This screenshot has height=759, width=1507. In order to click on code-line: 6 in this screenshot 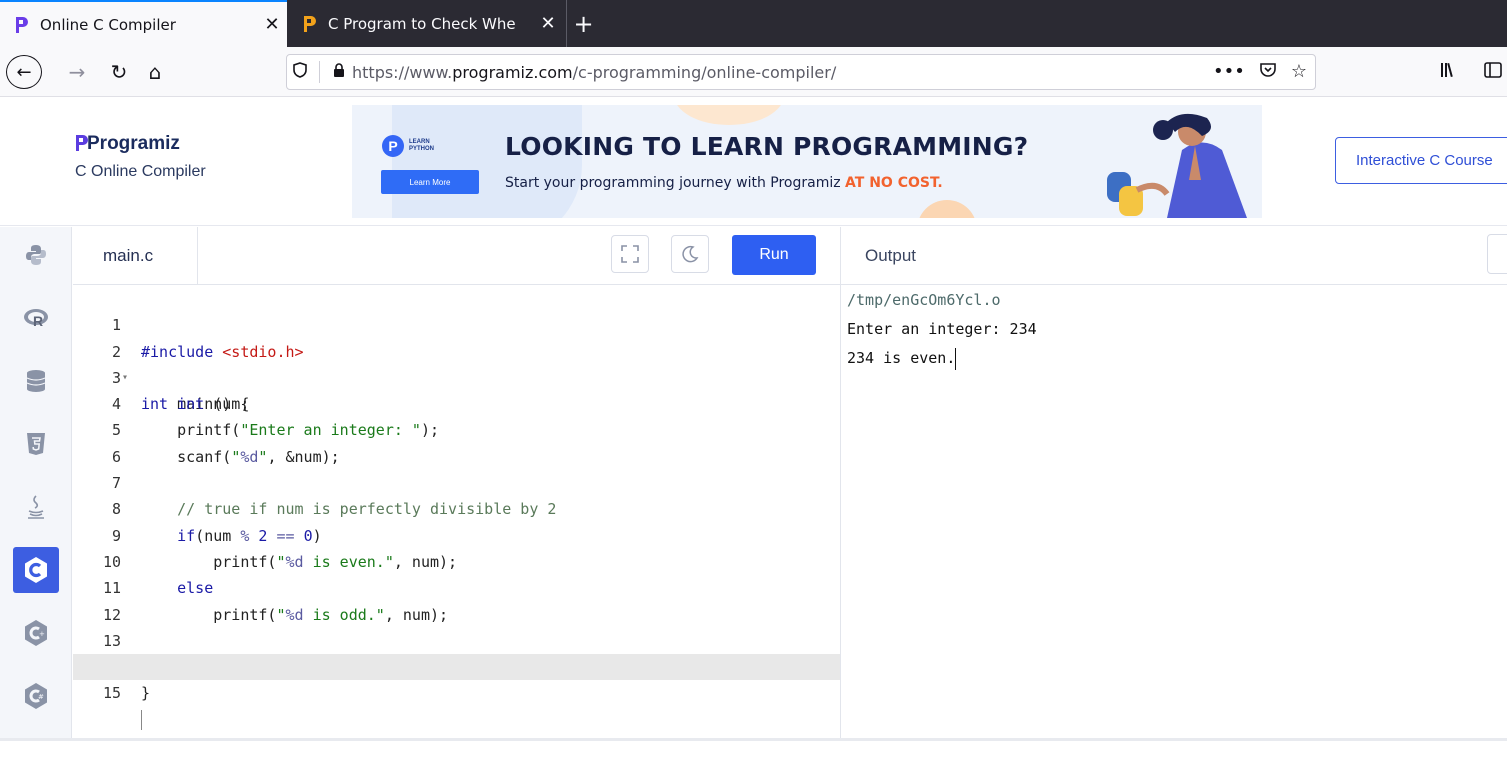, I will do `click(456, 441)`.